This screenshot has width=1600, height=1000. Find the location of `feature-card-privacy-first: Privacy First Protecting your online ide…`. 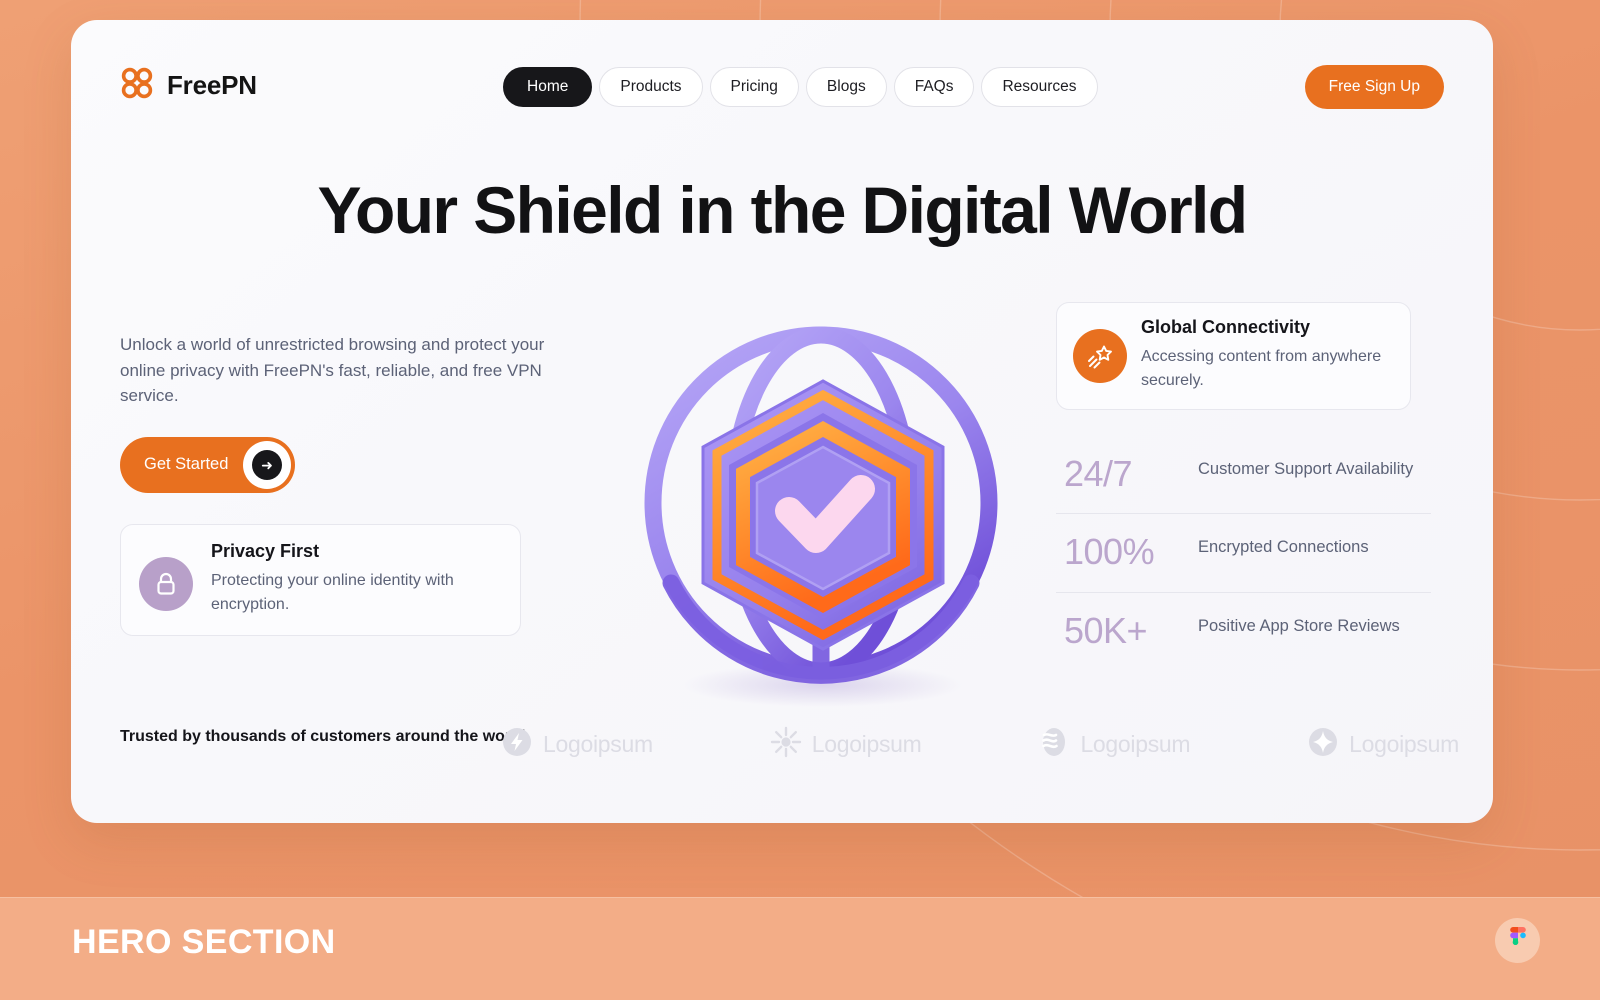

feature-card-privacy-first: Privacy First Protecting your online ide… is located at coordinates (320, 580).